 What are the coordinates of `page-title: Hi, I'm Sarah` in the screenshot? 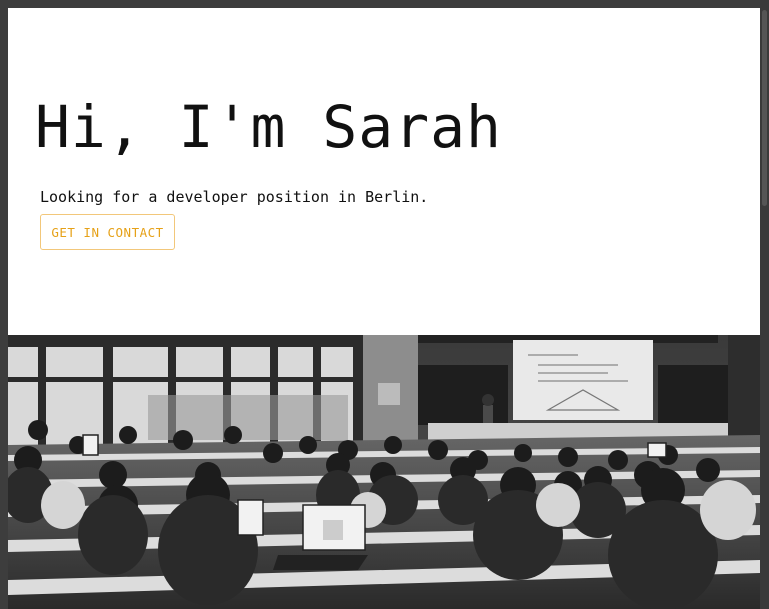 It's located at (268, 127).